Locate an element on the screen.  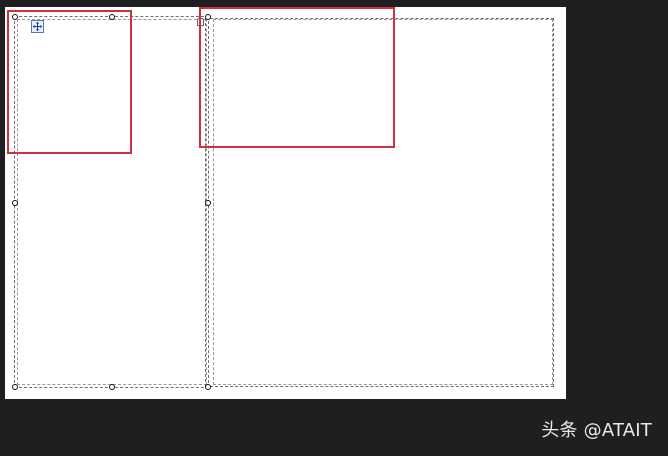
resize-handle-bottom-middle is located at coordinates (112, 387).